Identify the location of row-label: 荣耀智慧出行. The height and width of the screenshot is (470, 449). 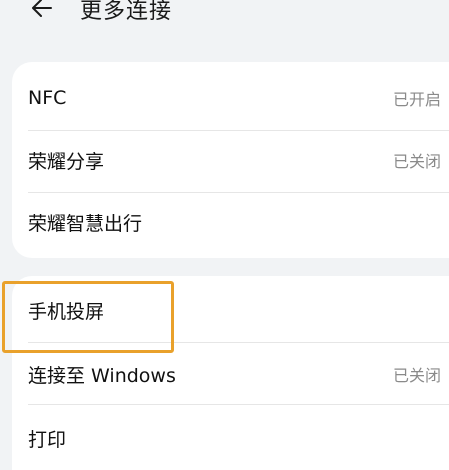
(85, 223).